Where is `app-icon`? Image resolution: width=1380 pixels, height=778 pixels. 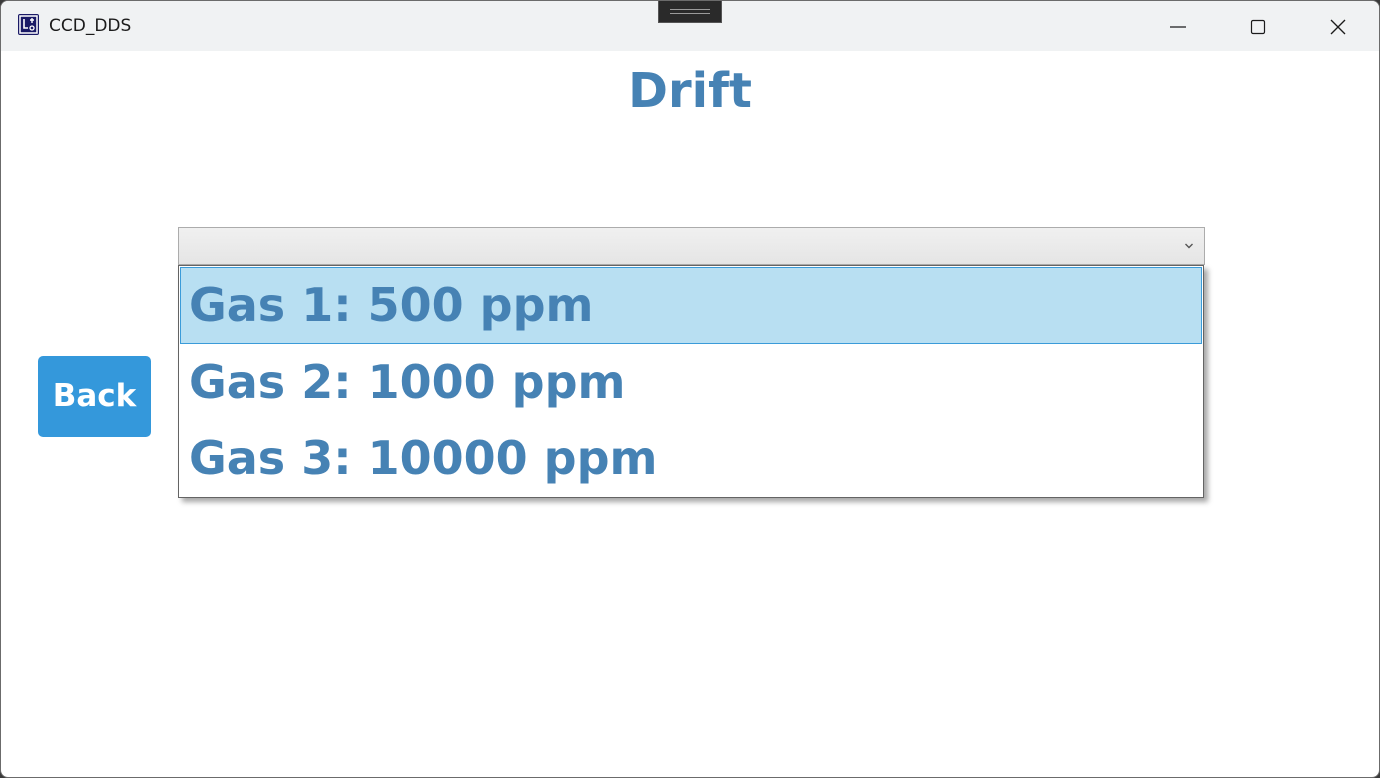 app-icon is located at coordinates (28, 24).